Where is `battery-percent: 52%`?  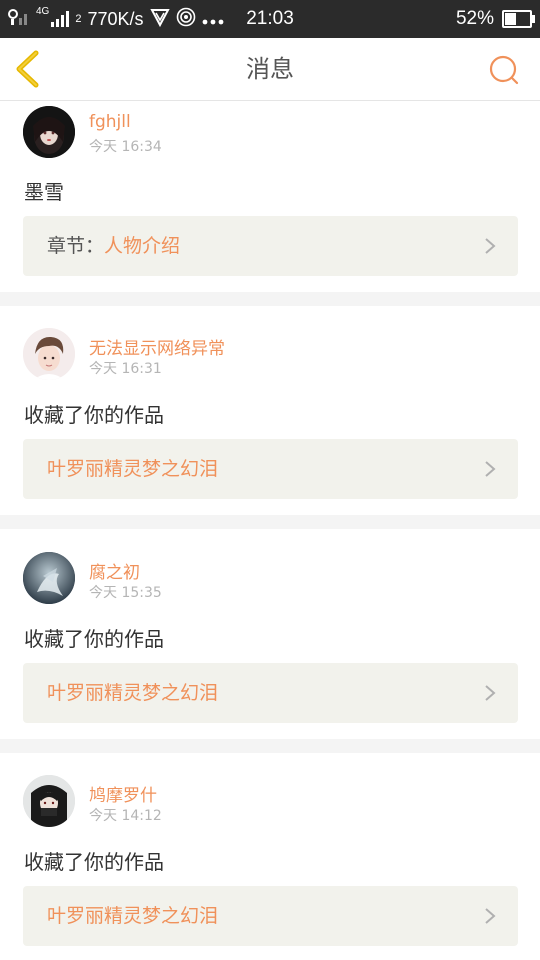
battery-percent: 52% is located at coordinates (474, 18).